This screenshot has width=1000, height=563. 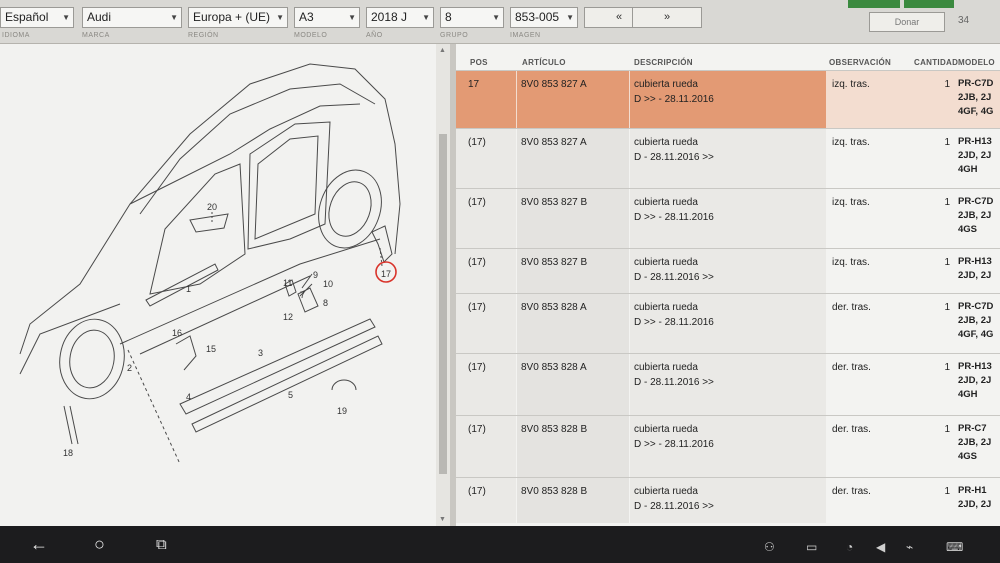 I want to click on next-button: », so click(x=667, y=17).